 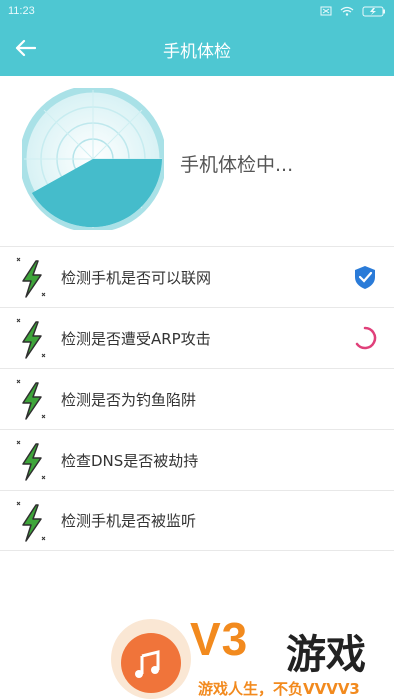 I want to click on check-label: 检查DNS是否被劫持, so click(x=130, y=460).